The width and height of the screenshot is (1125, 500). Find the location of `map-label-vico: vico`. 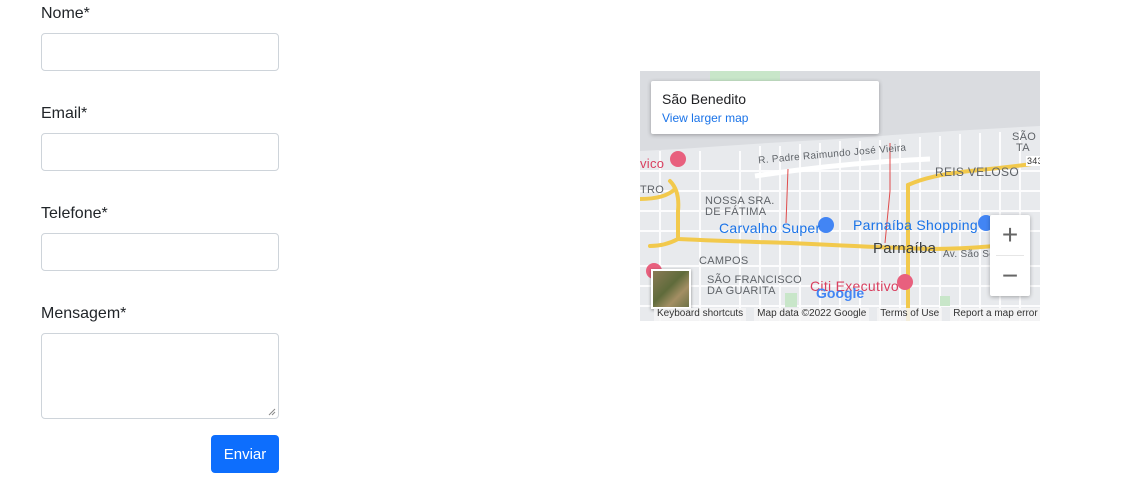

map-label-vico: vico is located at coordinates (652, 163).